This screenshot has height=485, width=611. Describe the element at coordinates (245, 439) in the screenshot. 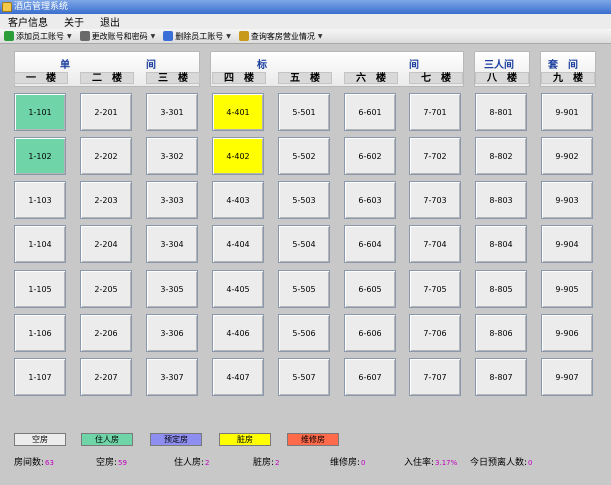

I see `legend-dirty: 脏房` at that location.